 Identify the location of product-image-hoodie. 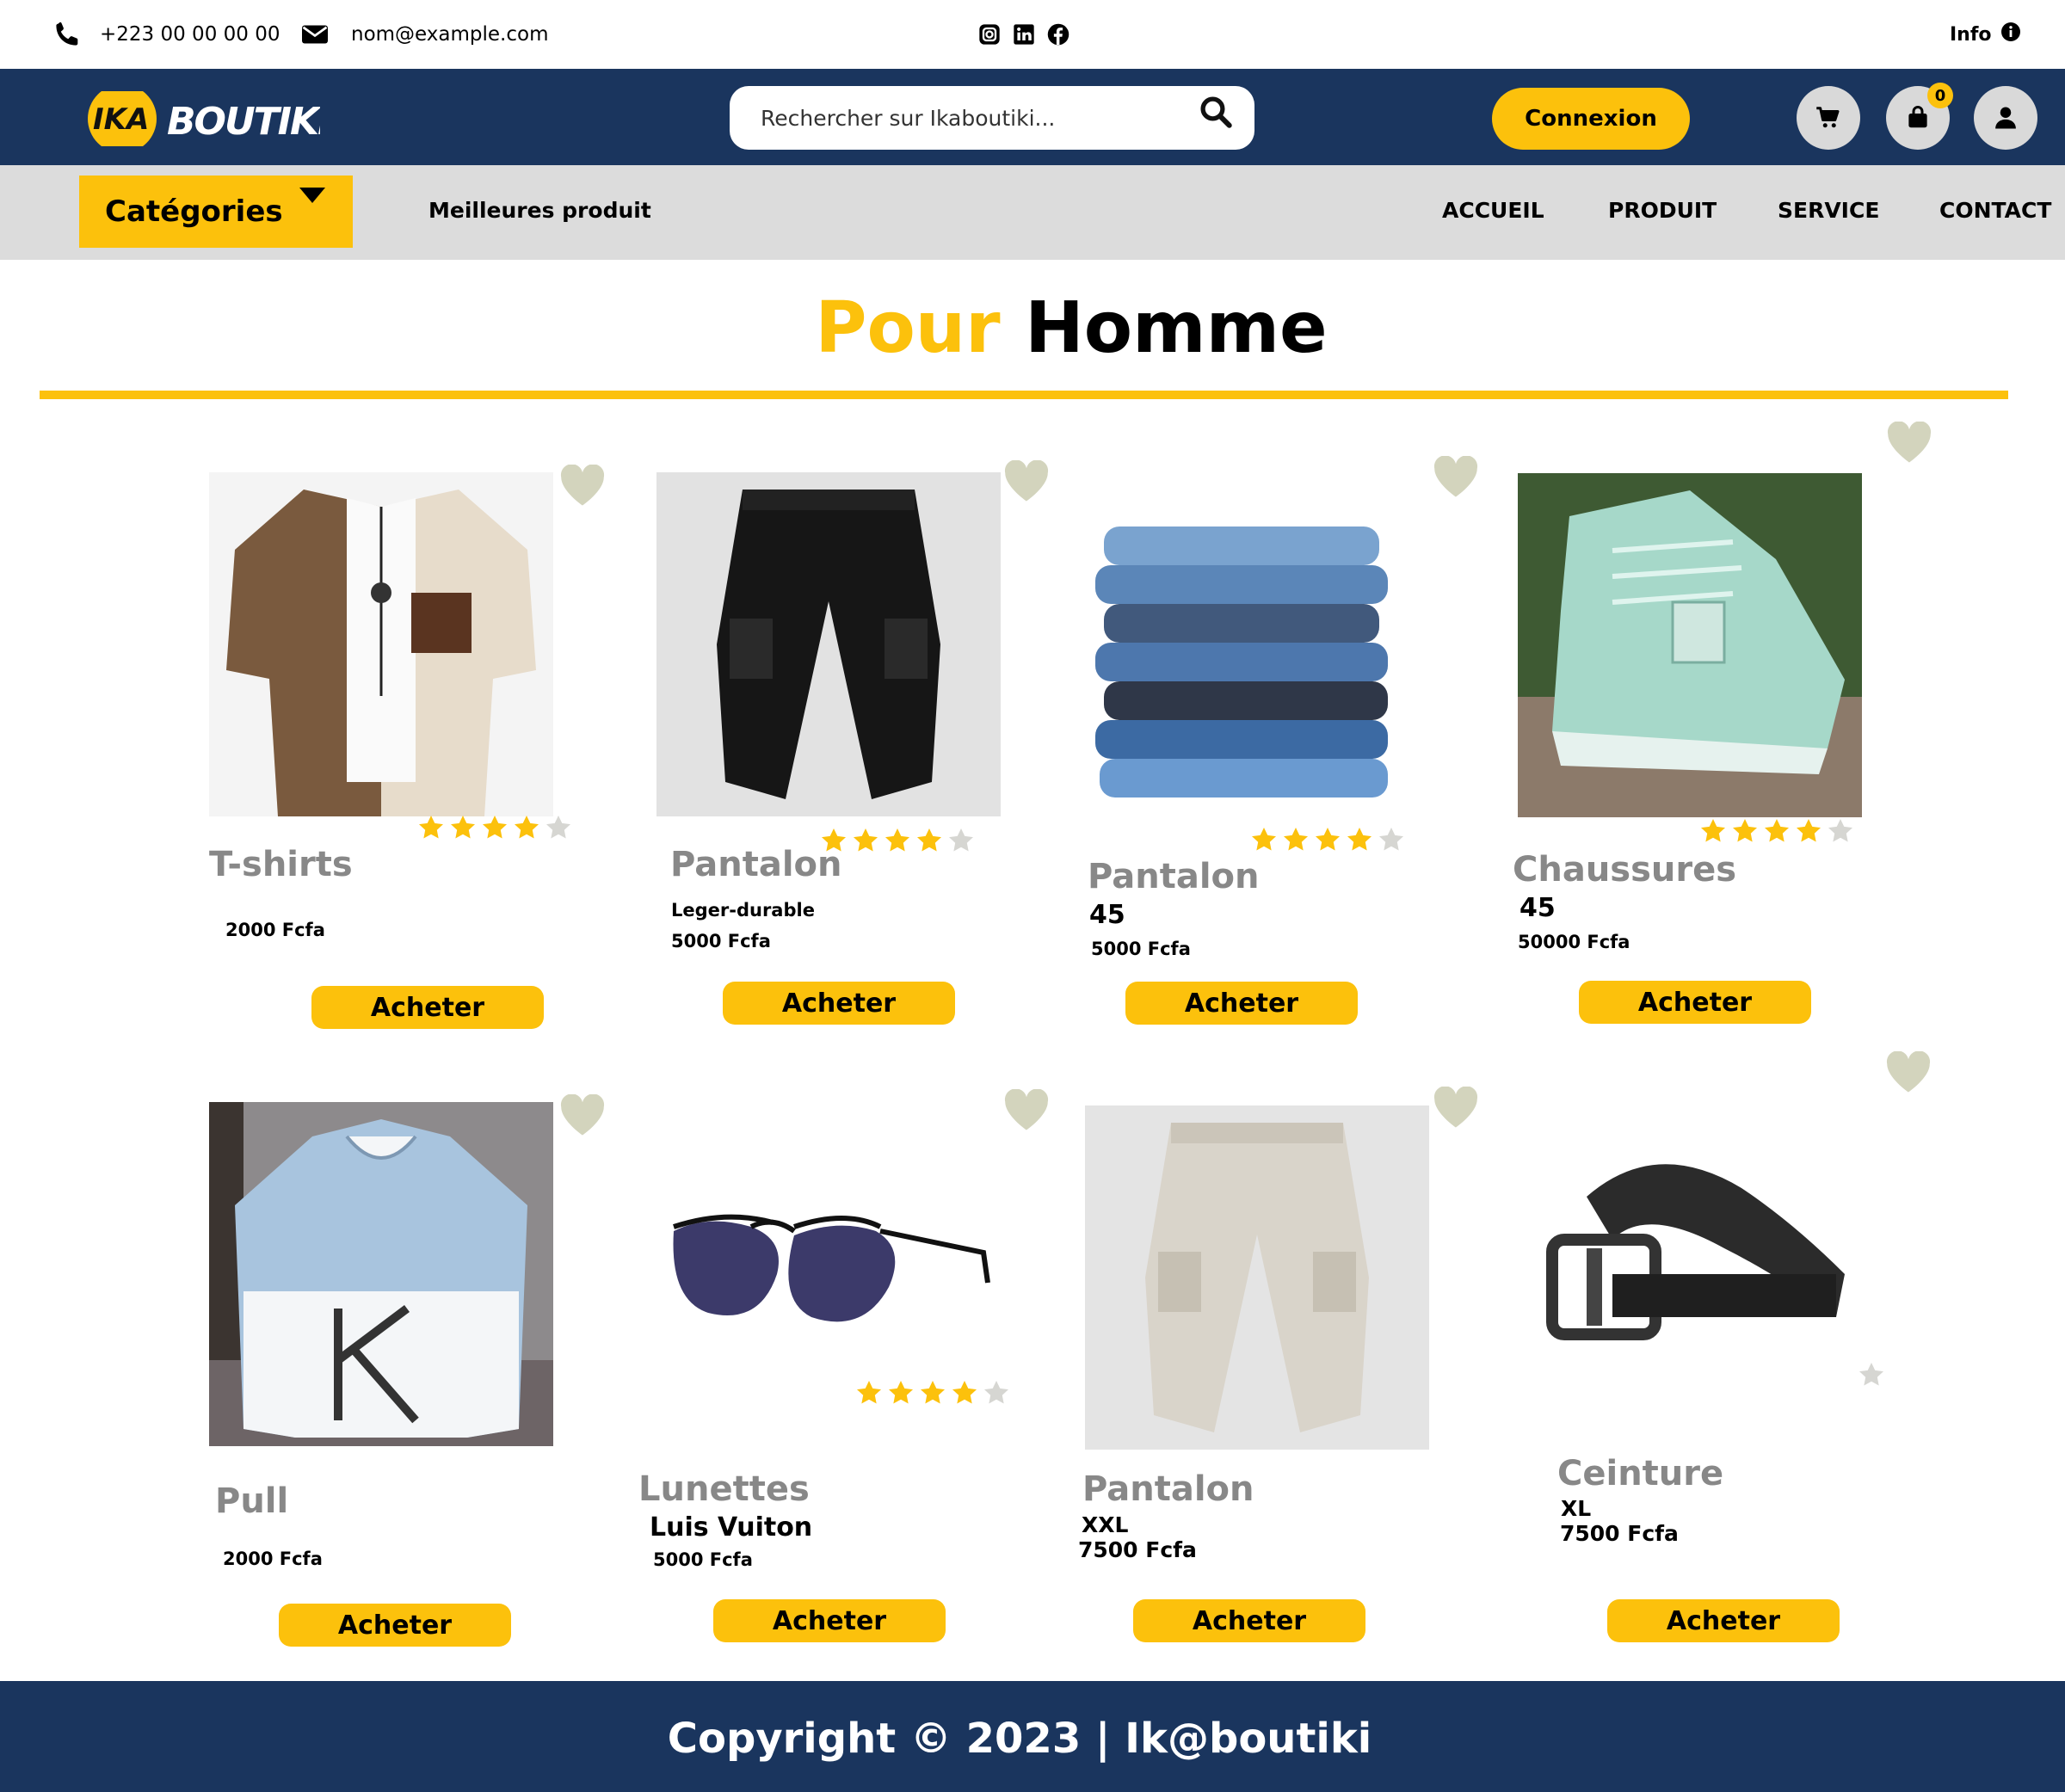
(381, 1274).